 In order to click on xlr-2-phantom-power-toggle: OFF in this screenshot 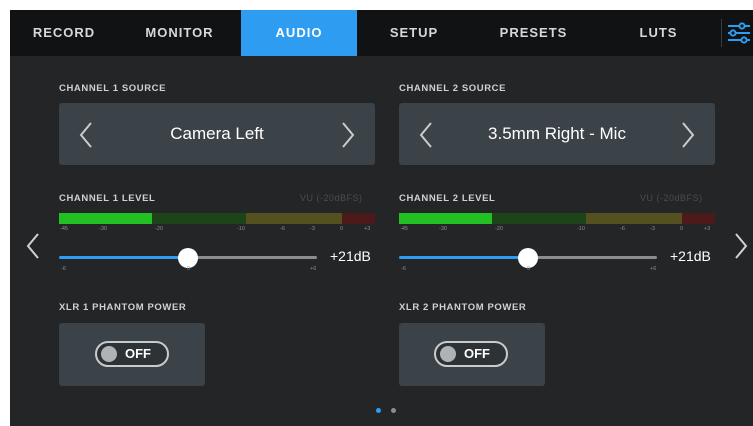, I will do `click(471, 354)`.